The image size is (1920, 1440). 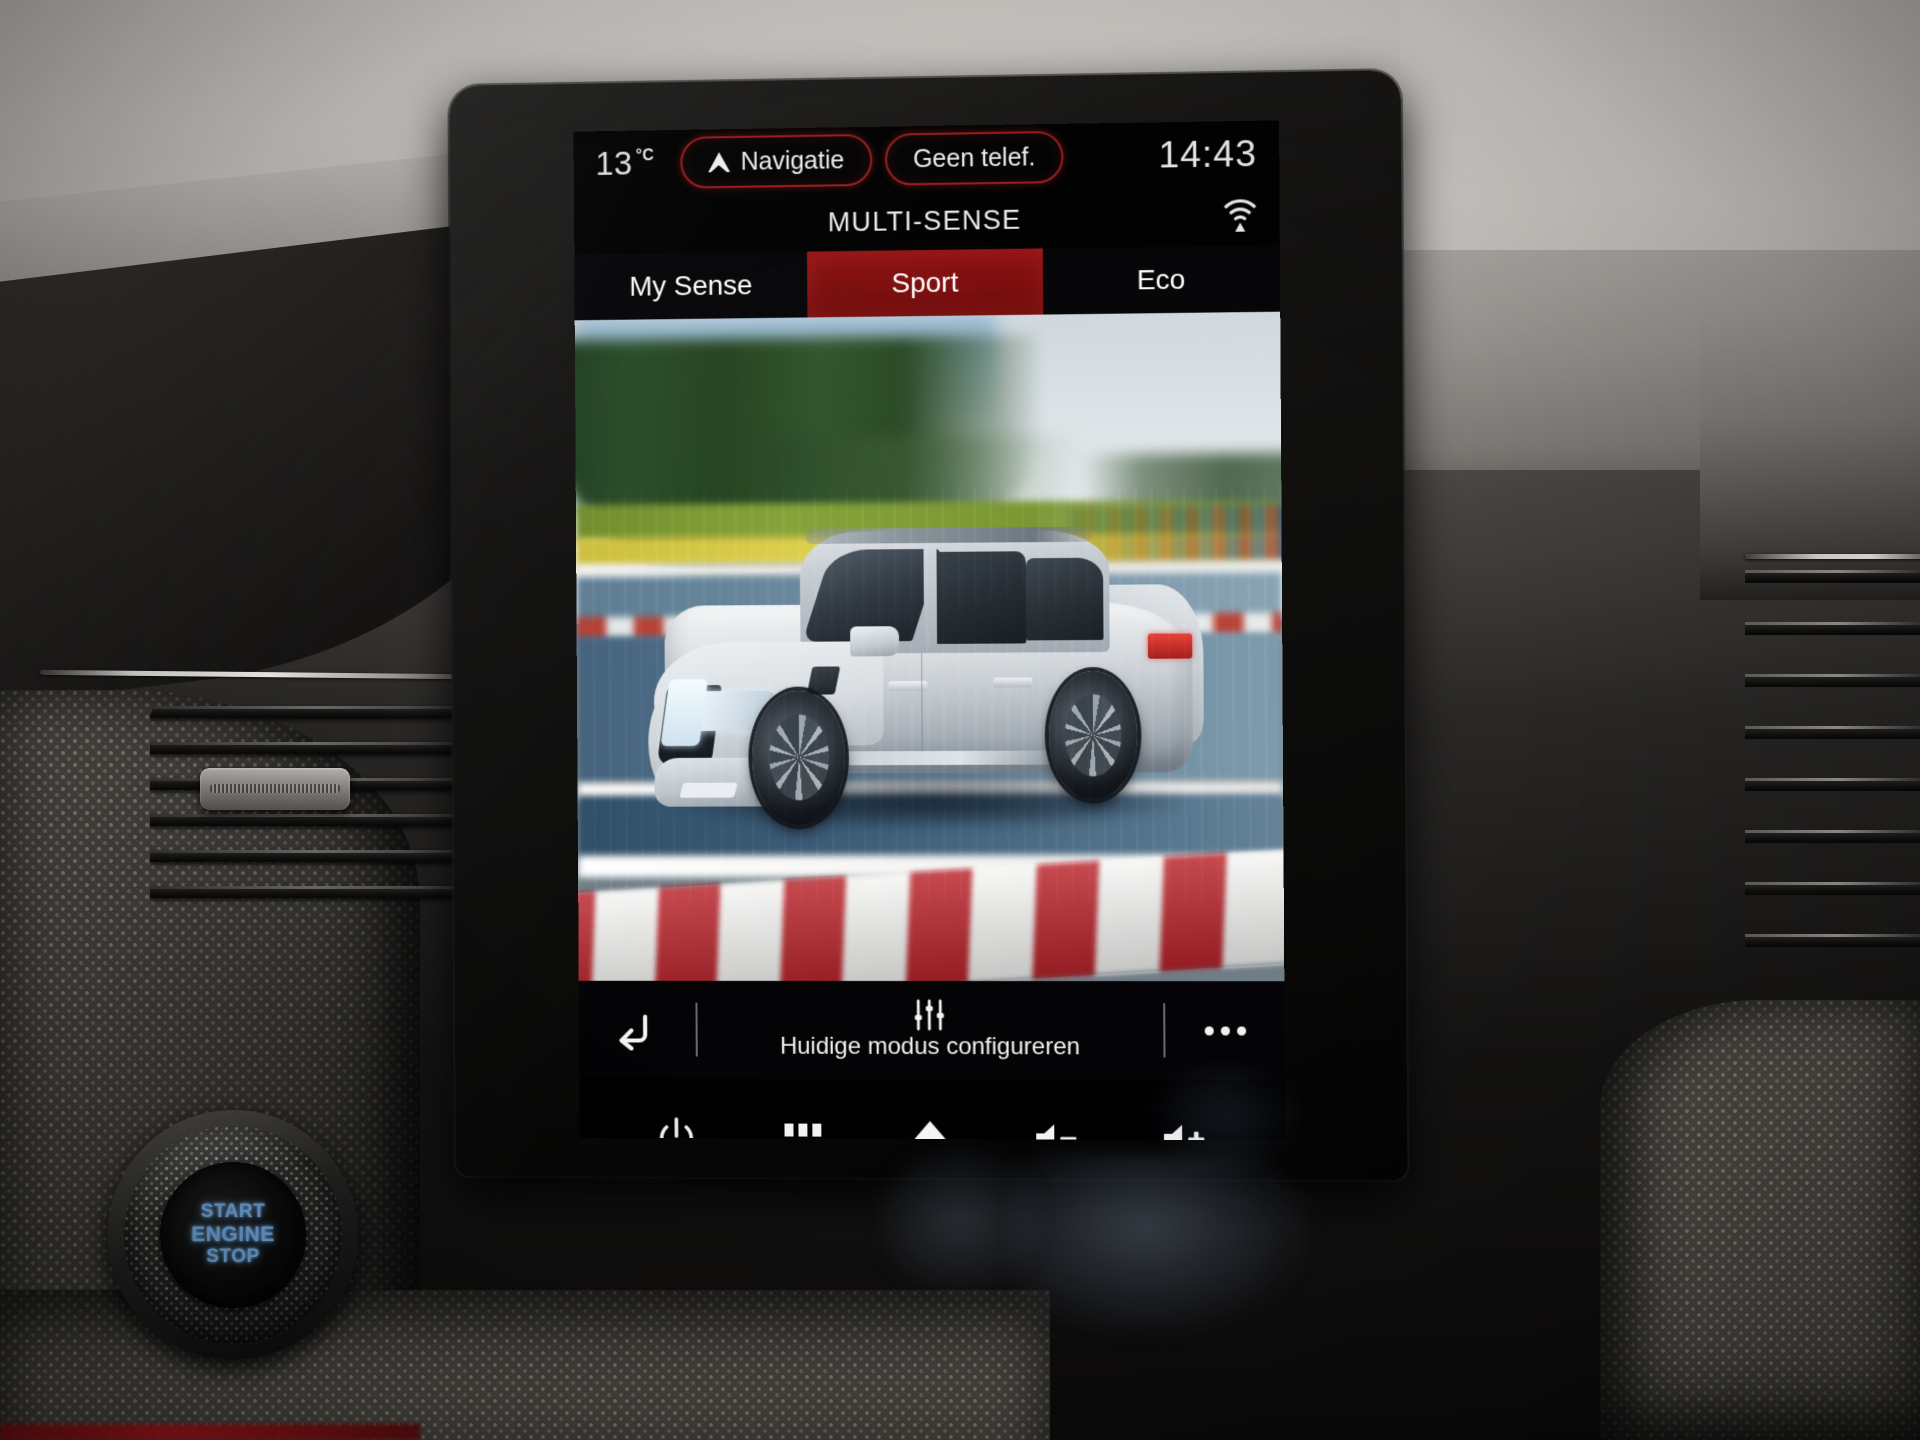 I want to click on car-roof-rail, so click(x=949, y=535).